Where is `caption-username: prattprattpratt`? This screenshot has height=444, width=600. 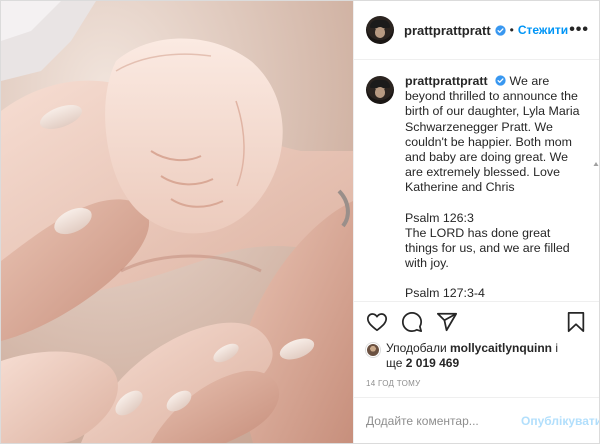 caption-username: prattprattpratt is located at coordinates (446, 81).